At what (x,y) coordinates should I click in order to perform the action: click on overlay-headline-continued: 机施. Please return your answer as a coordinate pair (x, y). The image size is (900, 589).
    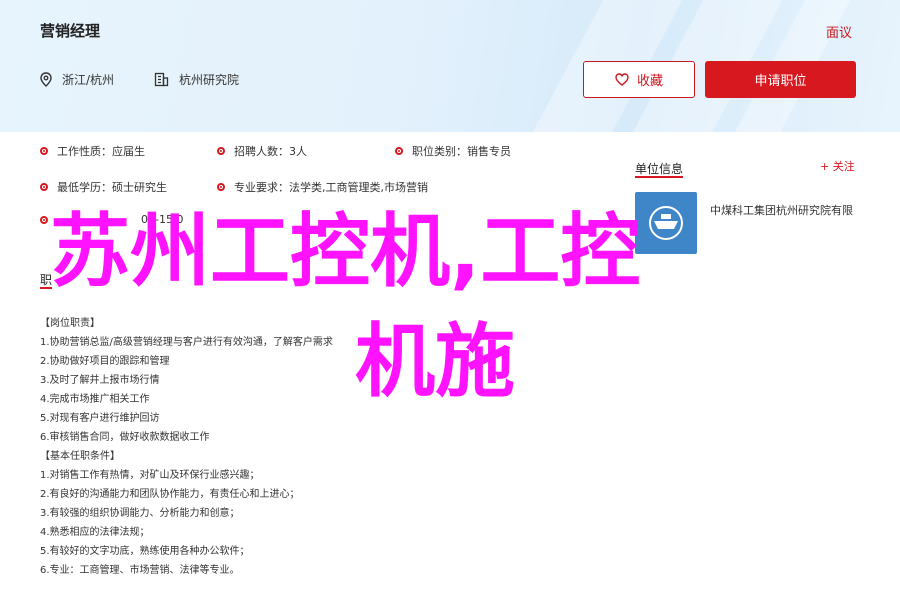
    Looking at the image, I should click on (435, 361).